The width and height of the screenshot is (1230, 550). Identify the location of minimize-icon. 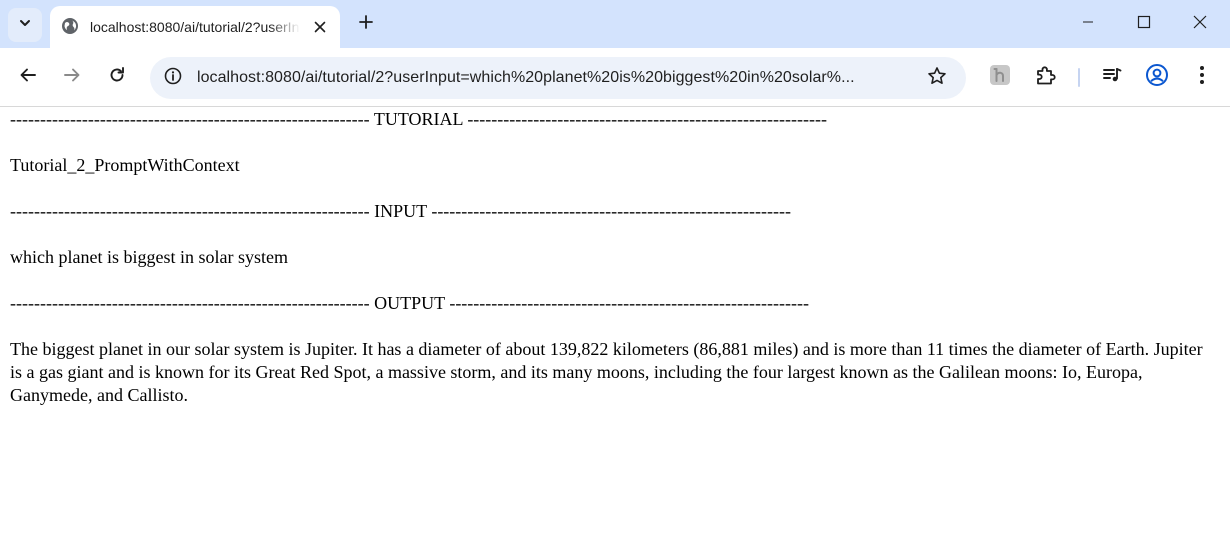
(1088, 24).